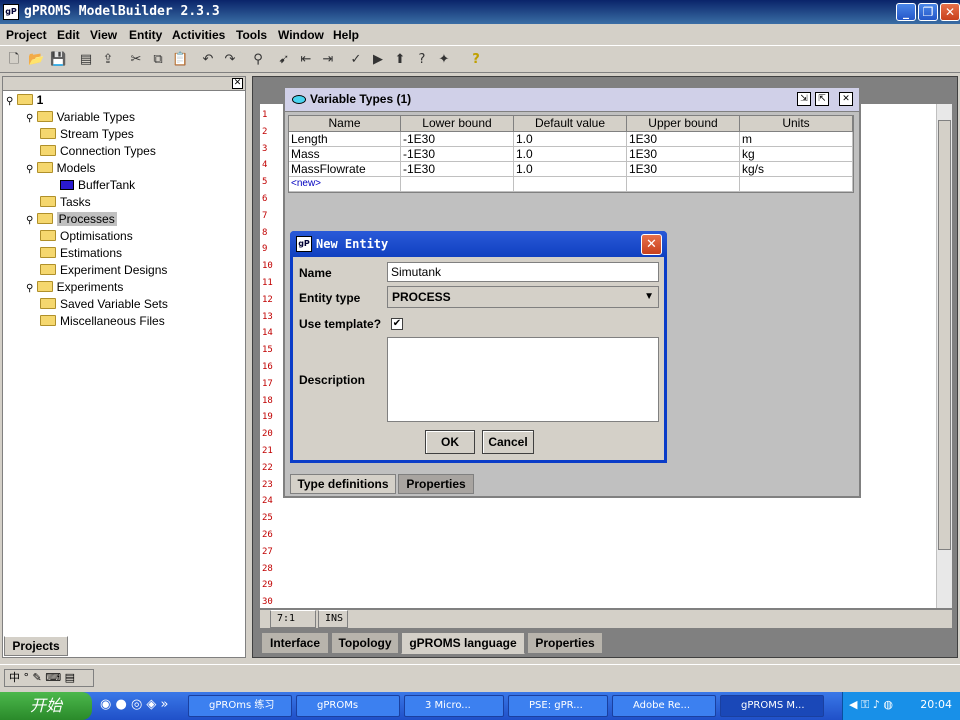  Describe the element at coordinates (49, 678) in the screenshot. I see `ime-toolbar: 中 ° ✎ ⌨ ▤` at that location.